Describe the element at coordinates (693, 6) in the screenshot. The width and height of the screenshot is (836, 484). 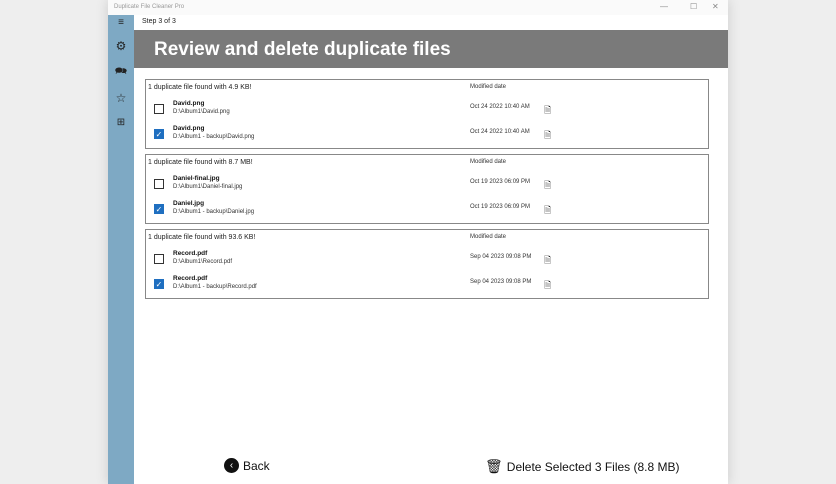
I see `maximize-button: ☐` at that location.